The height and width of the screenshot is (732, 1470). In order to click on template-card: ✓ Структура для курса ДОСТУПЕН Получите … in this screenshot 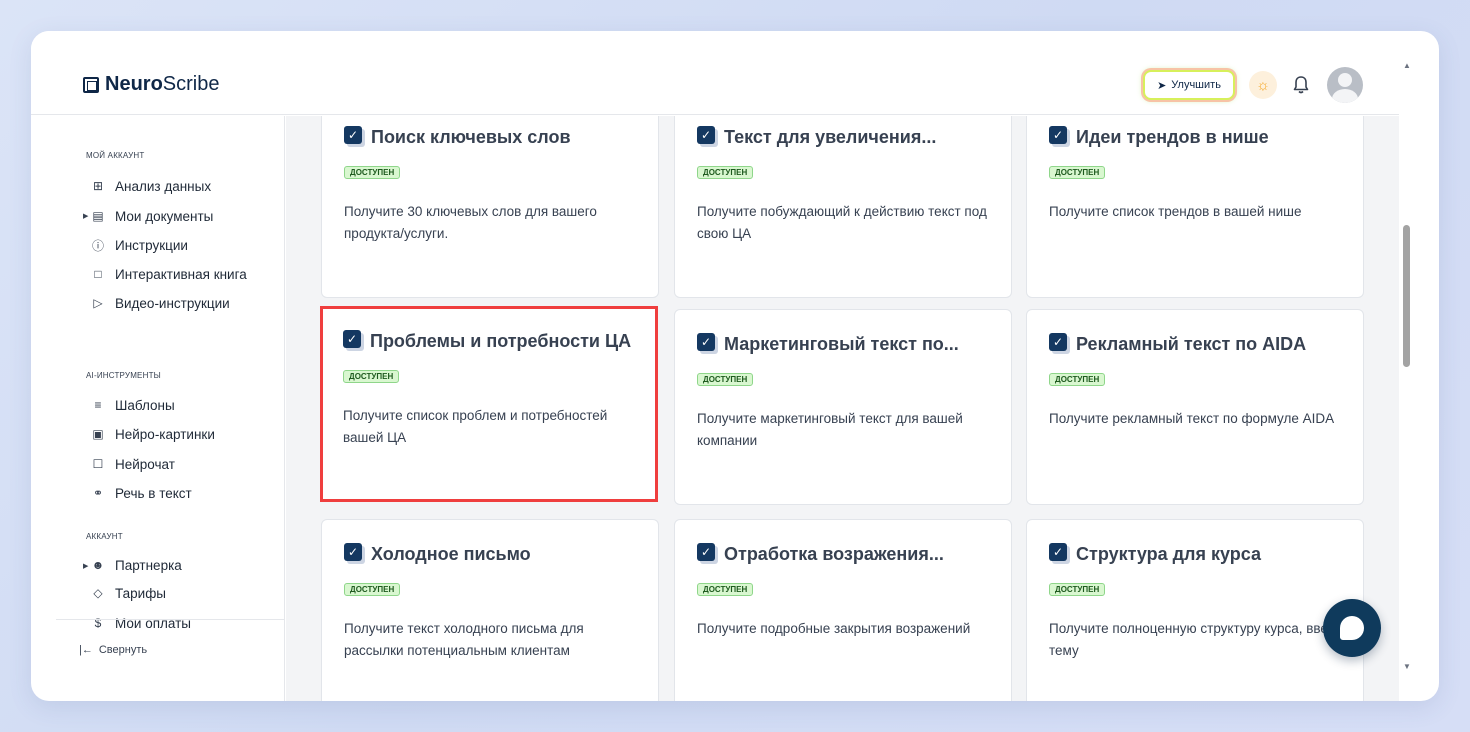, I will do `click(1195, 610)`.